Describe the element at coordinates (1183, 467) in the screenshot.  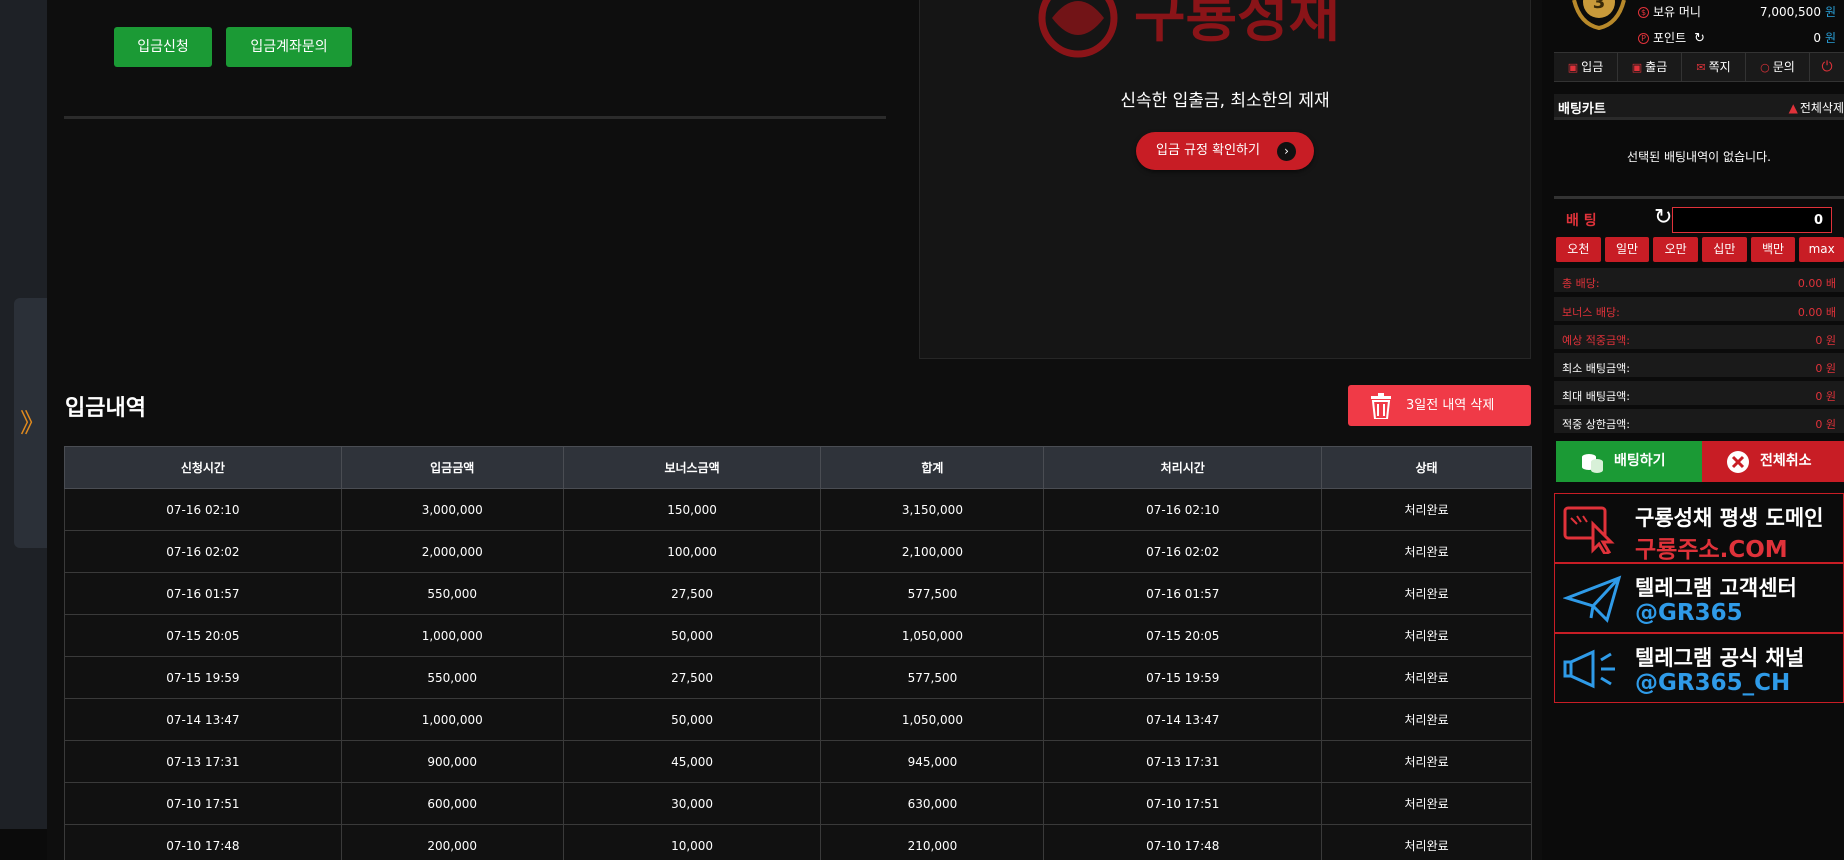
I see `column-header: 처리시간` at that location.